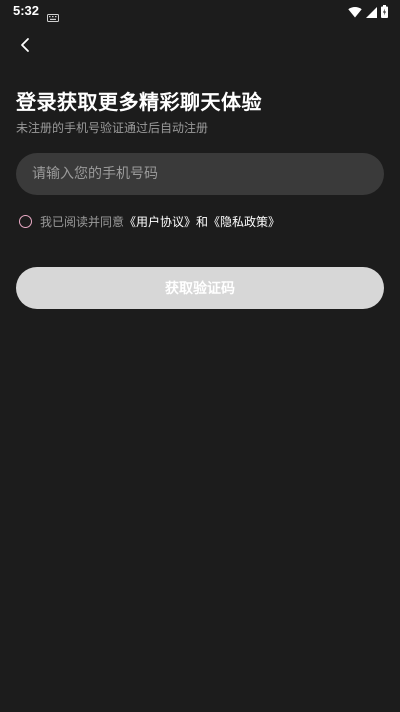 The width and height of the screenshot is (400, 712). What do you see at coordinates (371, 12) in the screenshot?
I see `signal-icon` at bounding box center [371, 12].